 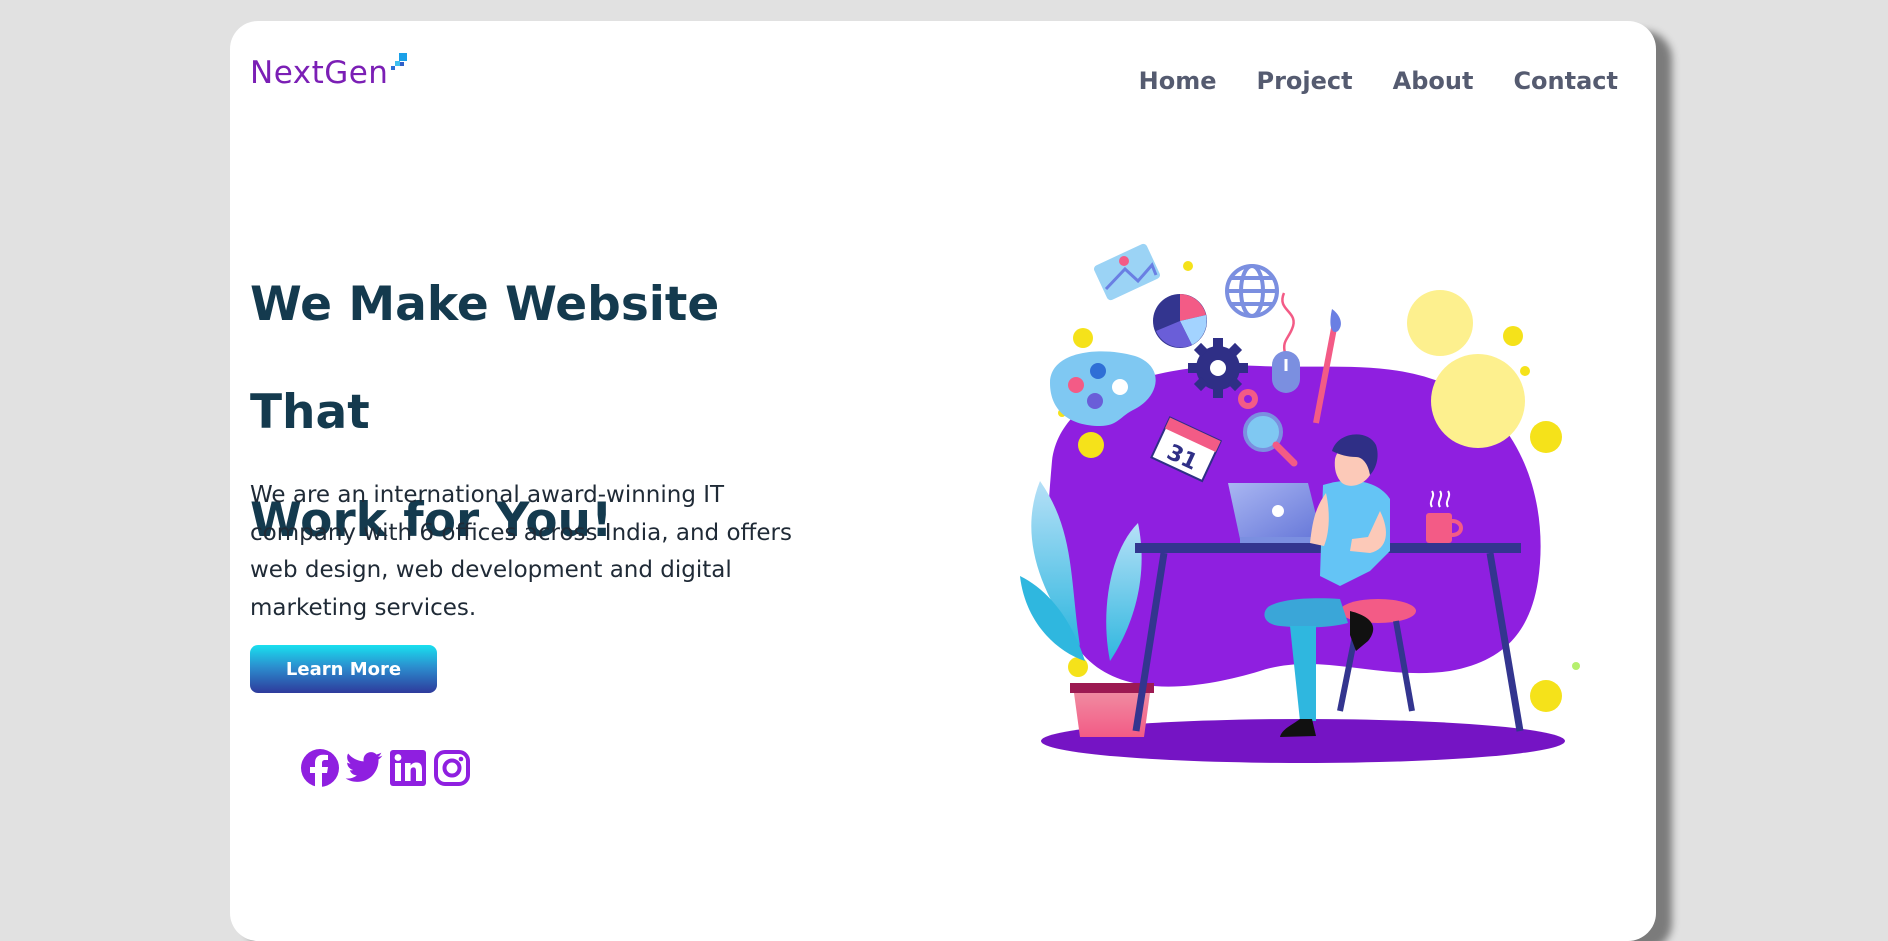 I want to click on linkedin-icon, so click(x=408, y=768).